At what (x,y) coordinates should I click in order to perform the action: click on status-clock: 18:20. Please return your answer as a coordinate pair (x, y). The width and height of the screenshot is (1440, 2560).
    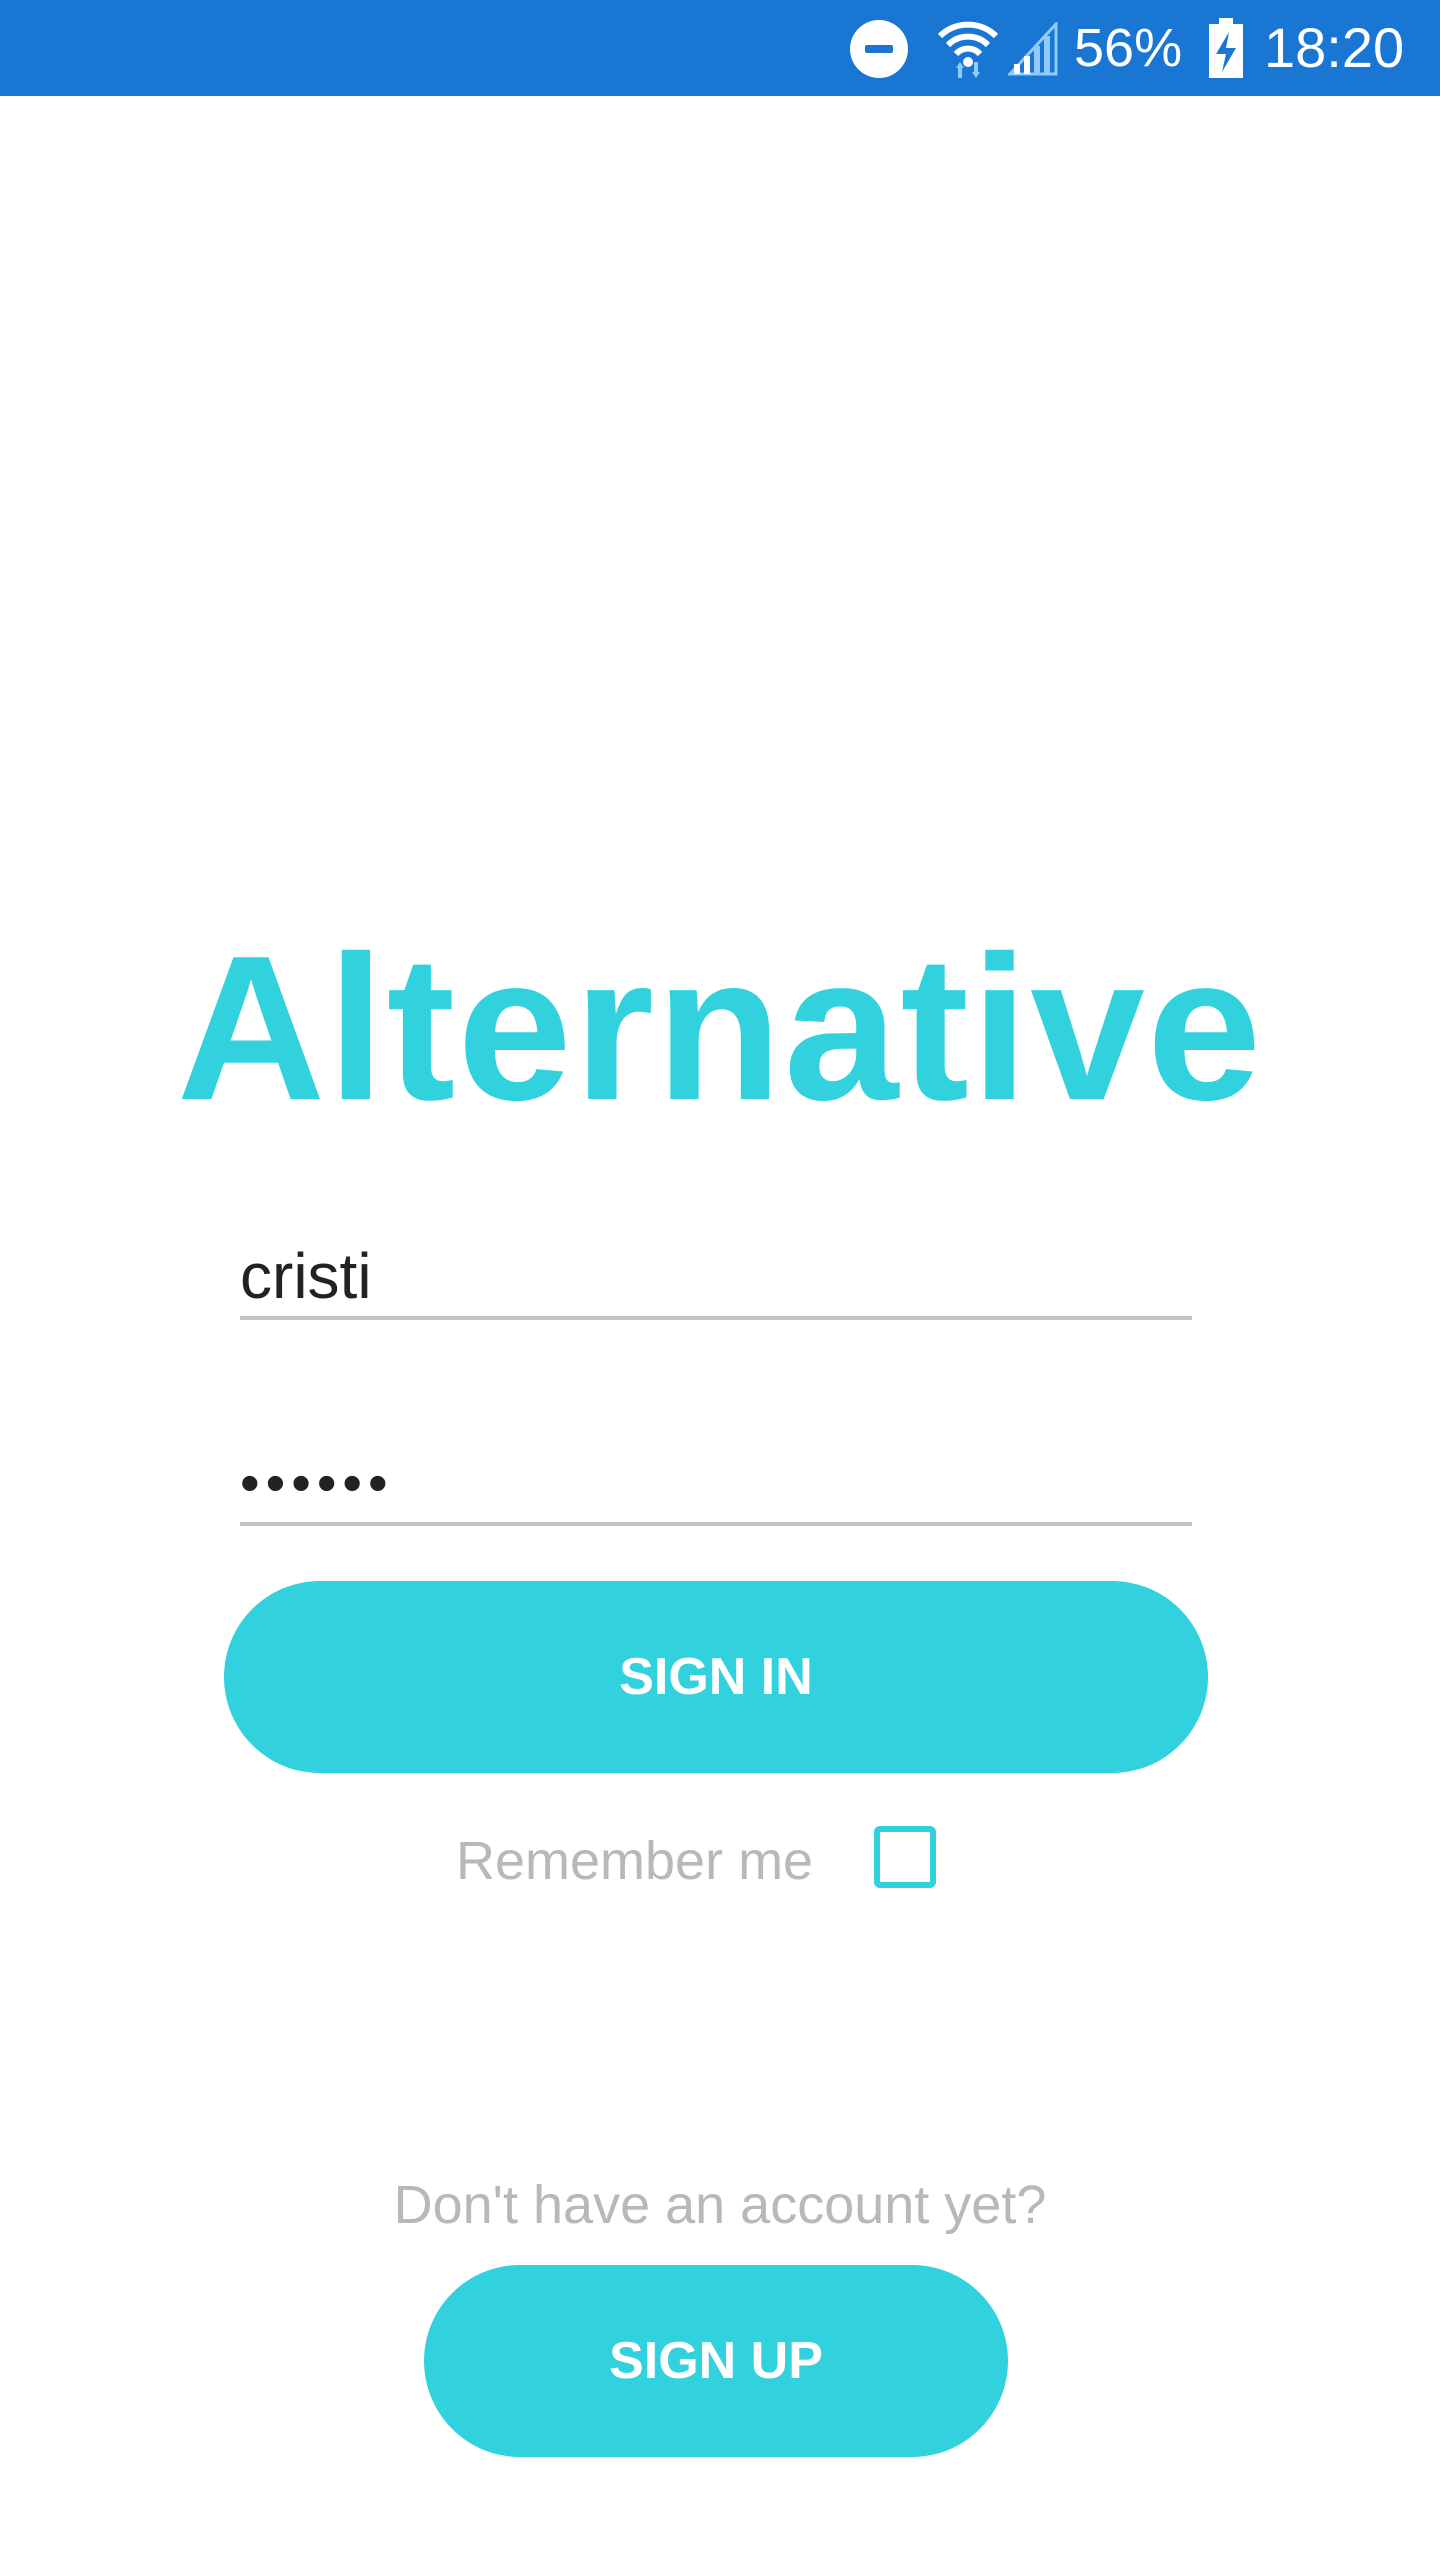
    Looking at the image, I should click on (1334, 47).